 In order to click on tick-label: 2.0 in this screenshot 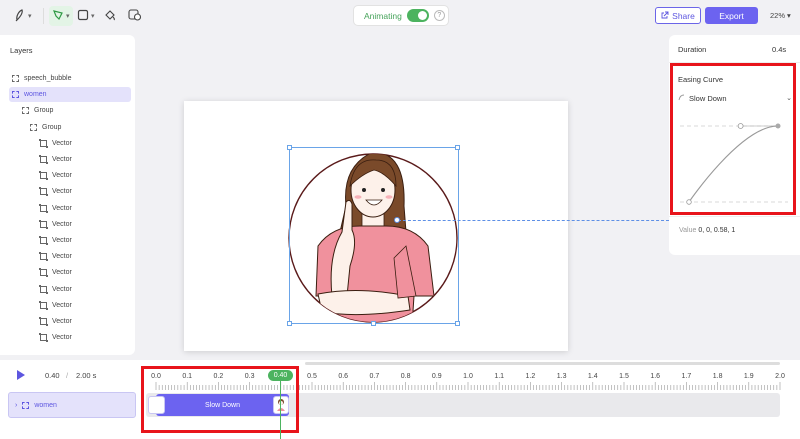, I will do `click(780, 376)`.